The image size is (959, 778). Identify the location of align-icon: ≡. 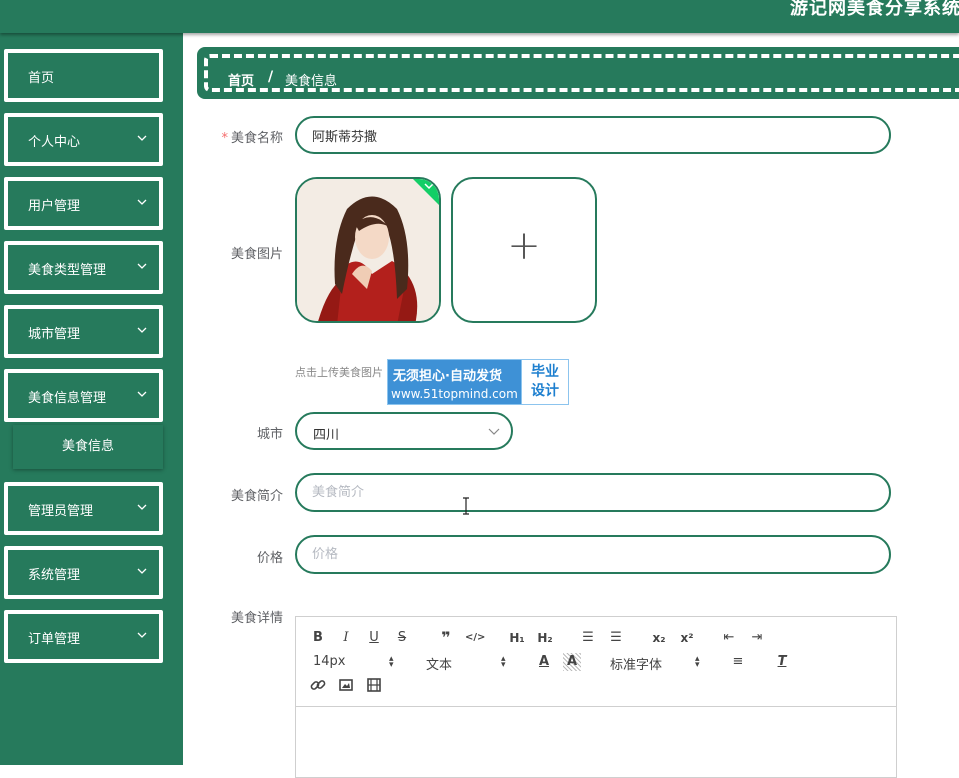
(738, 662).